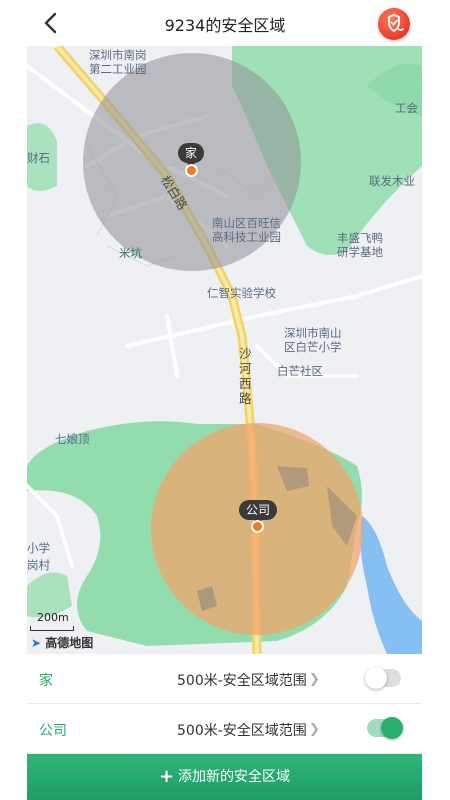 The image size is (450, 800). I want to click on home-marker-label: 家, so click(191, 155).